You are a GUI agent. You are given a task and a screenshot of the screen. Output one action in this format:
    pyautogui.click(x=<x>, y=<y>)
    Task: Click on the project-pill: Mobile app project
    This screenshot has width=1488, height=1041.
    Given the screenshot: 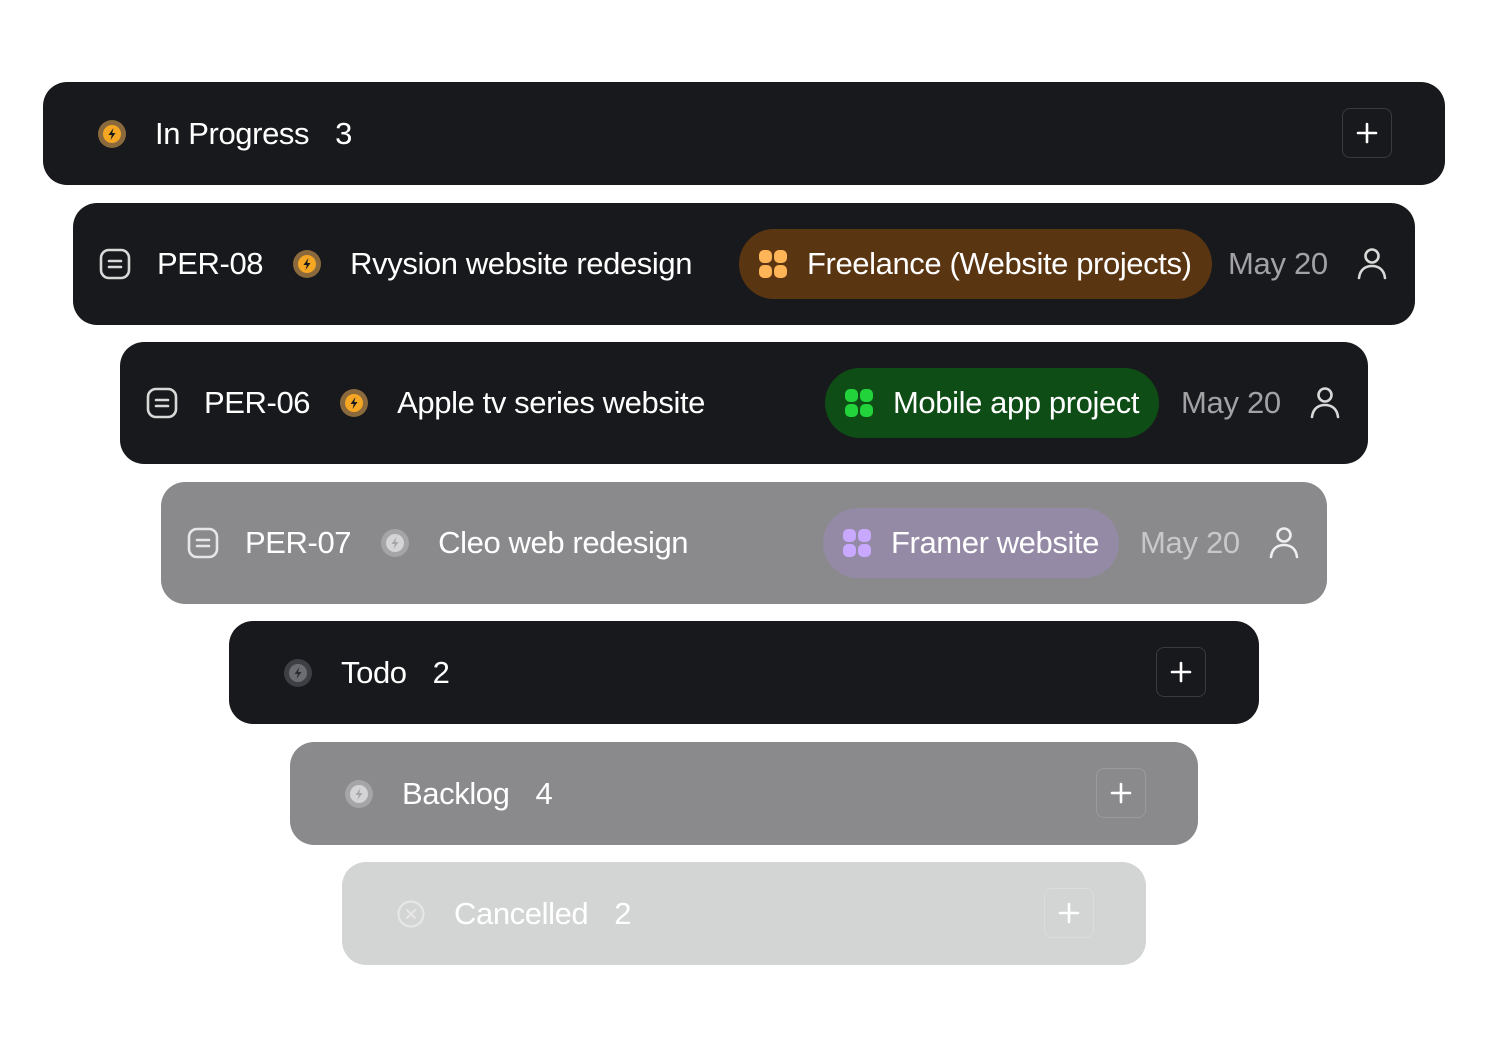 What is the action you would take?
    pyautogui.click(x=992, y=403)
    